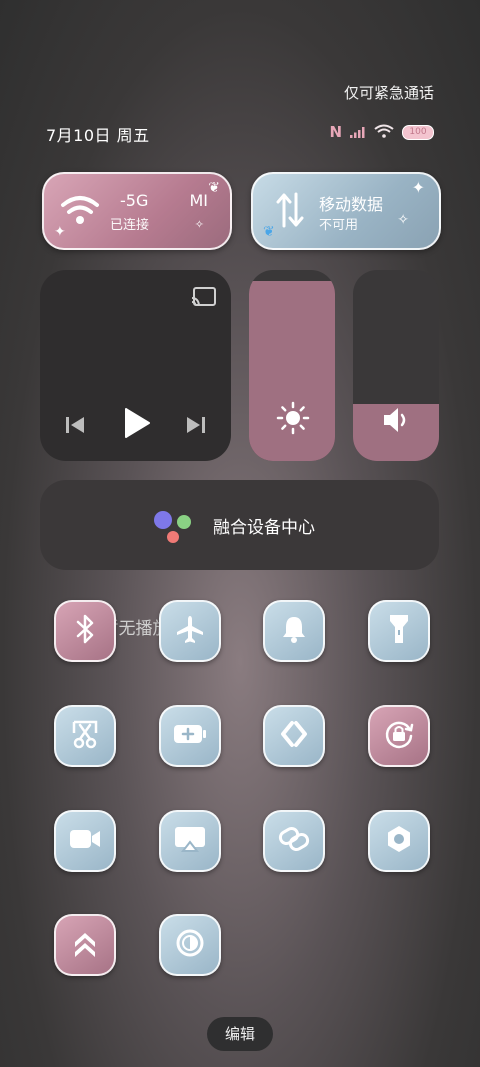  Describe the element at coordinates (75, 427) in the screenshot. I see `previous-track-icon` at that location.